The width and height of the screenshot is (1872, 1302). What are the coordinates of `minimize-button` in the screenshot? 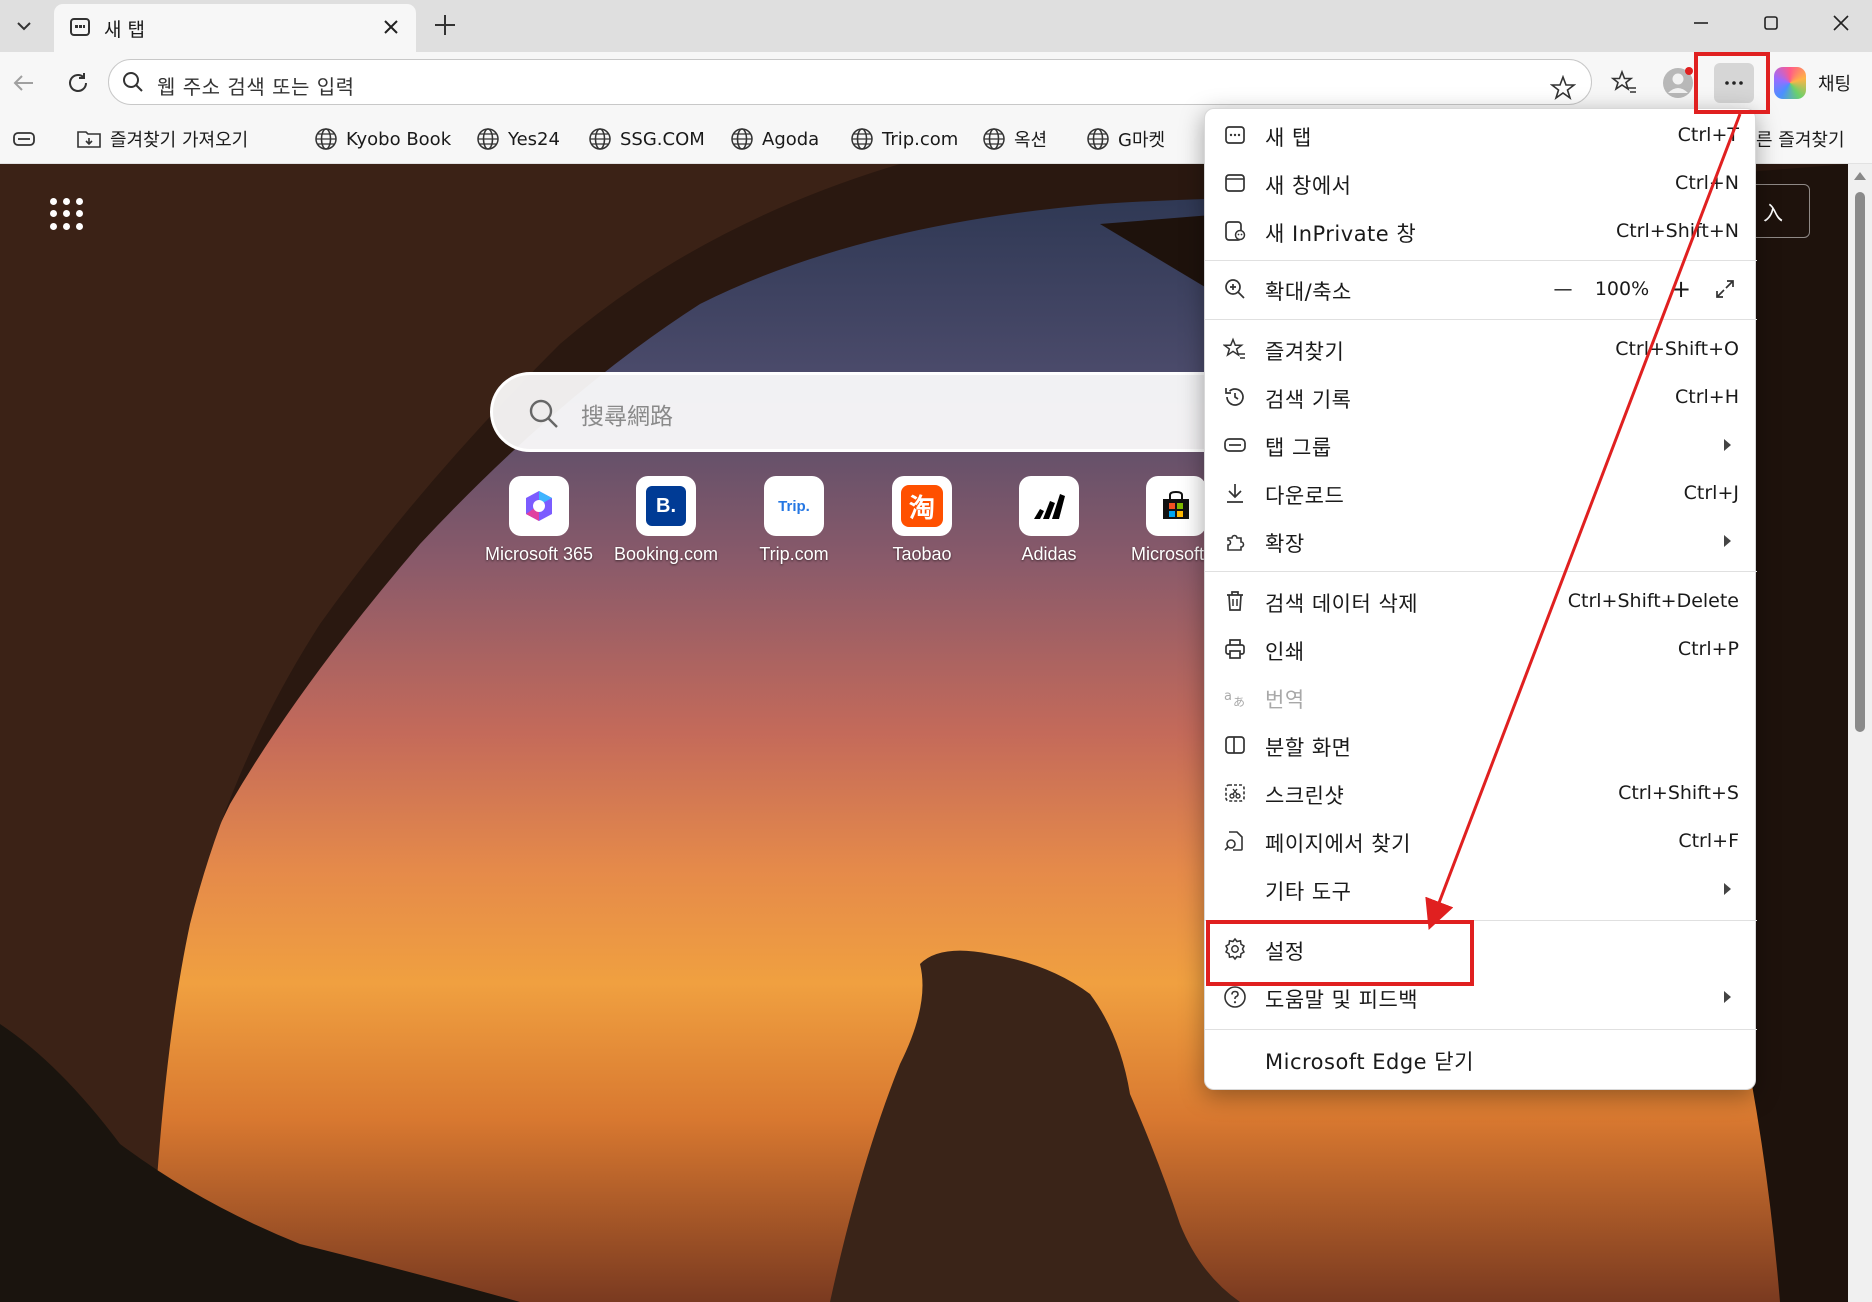 It's located at (1701, 23).